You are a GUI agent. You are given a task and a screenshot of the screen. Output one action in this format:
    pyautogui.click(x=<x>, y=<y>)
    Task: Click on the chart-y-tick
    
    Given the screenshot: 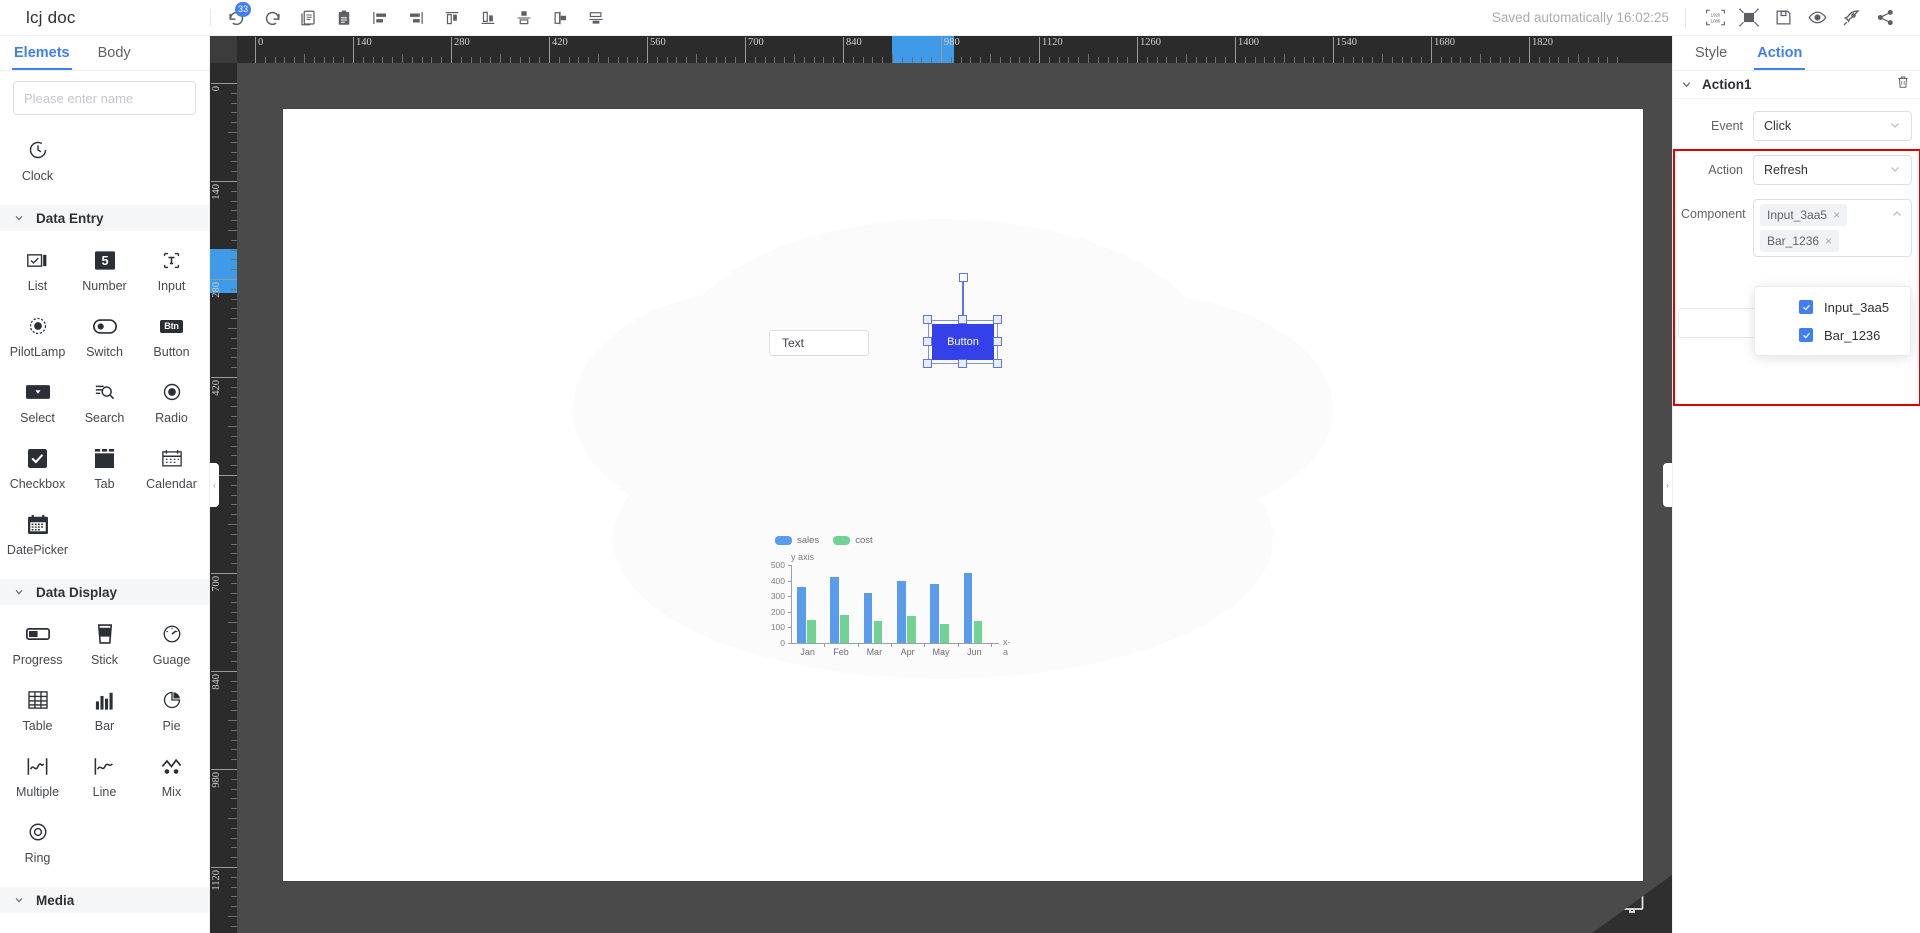 What is the action you would take?
    pyautogui.click(x=789, y=628)
    